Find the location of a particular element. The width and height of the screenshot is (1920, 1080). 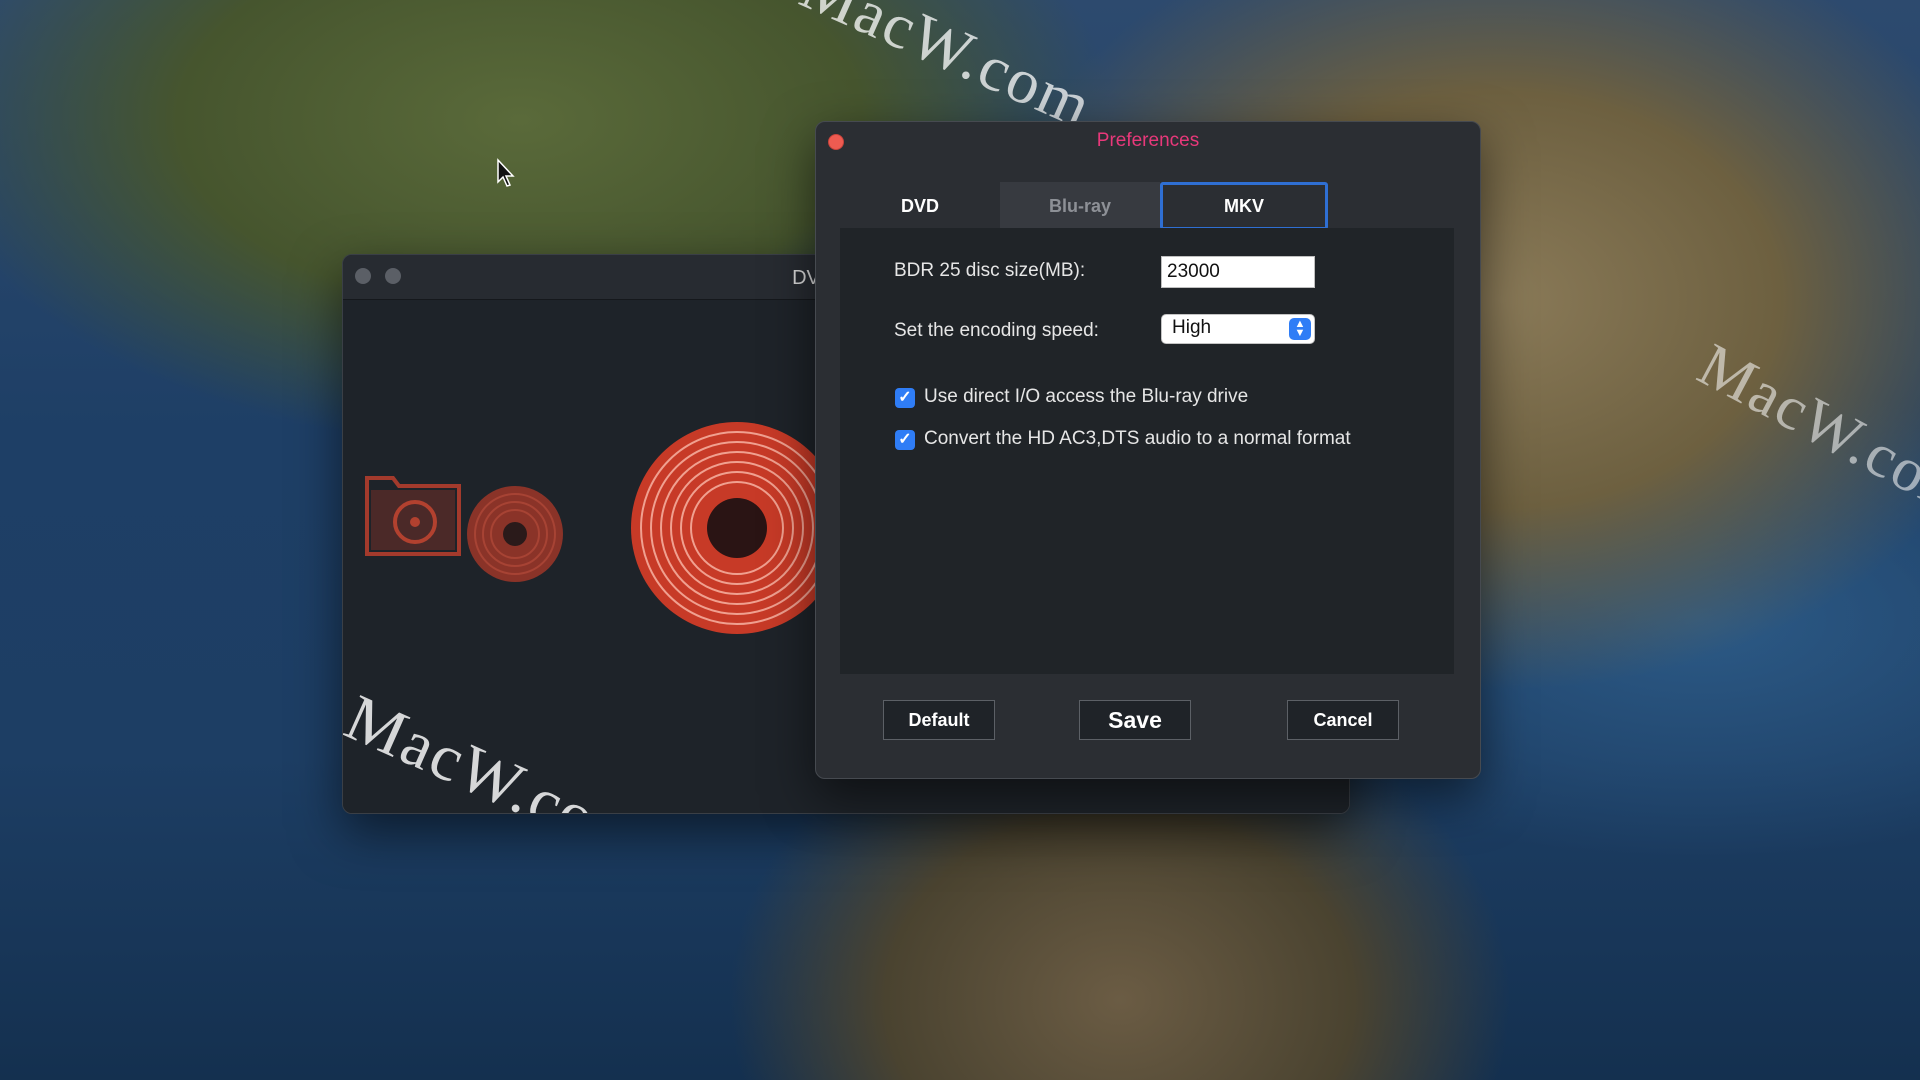

tab-dvd: DVD is located at coordinates (920, 206).